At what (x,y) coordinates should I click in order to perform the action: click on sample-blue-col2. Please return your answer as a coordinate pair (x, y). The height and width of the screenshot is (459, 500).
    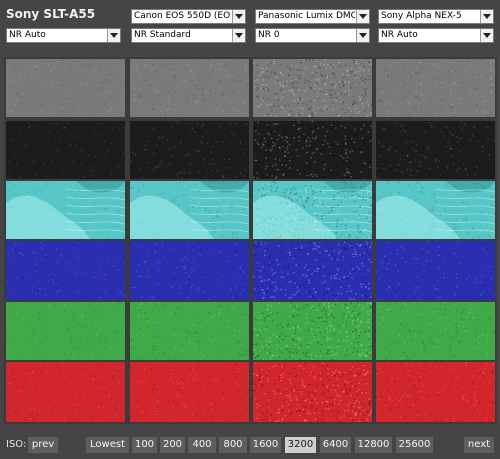
    Looking at the image, I should click on (189, 270).